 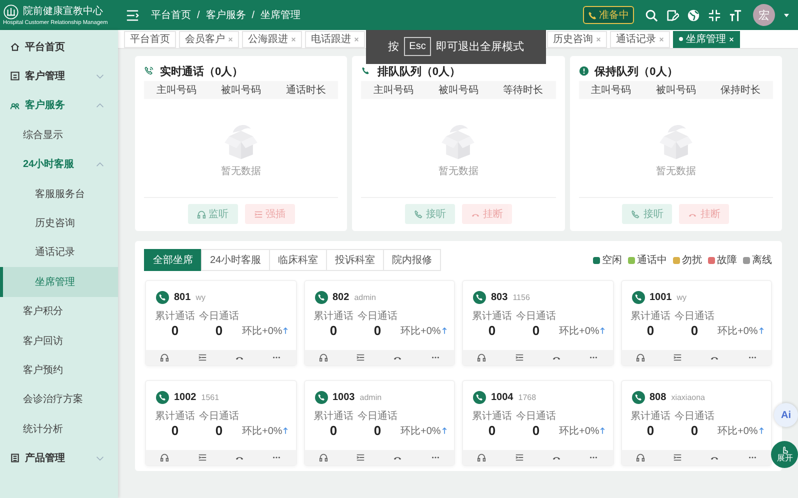 I want to click on breadcrumb-link: 平台首页, so click(x=171, y=15).